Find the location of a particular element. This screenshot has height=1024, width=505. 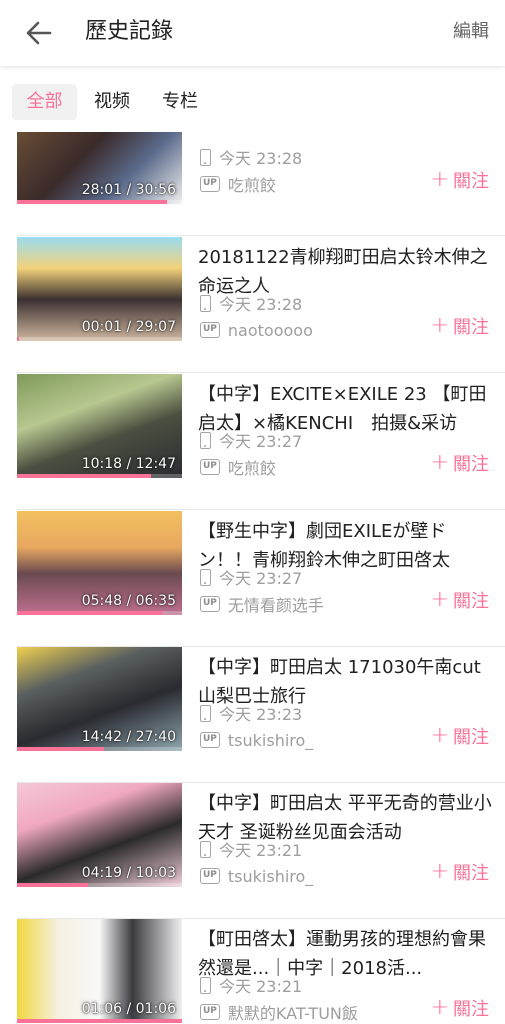

duration-label: 28:01 / 30:56 is located at coordinates (128, 190).